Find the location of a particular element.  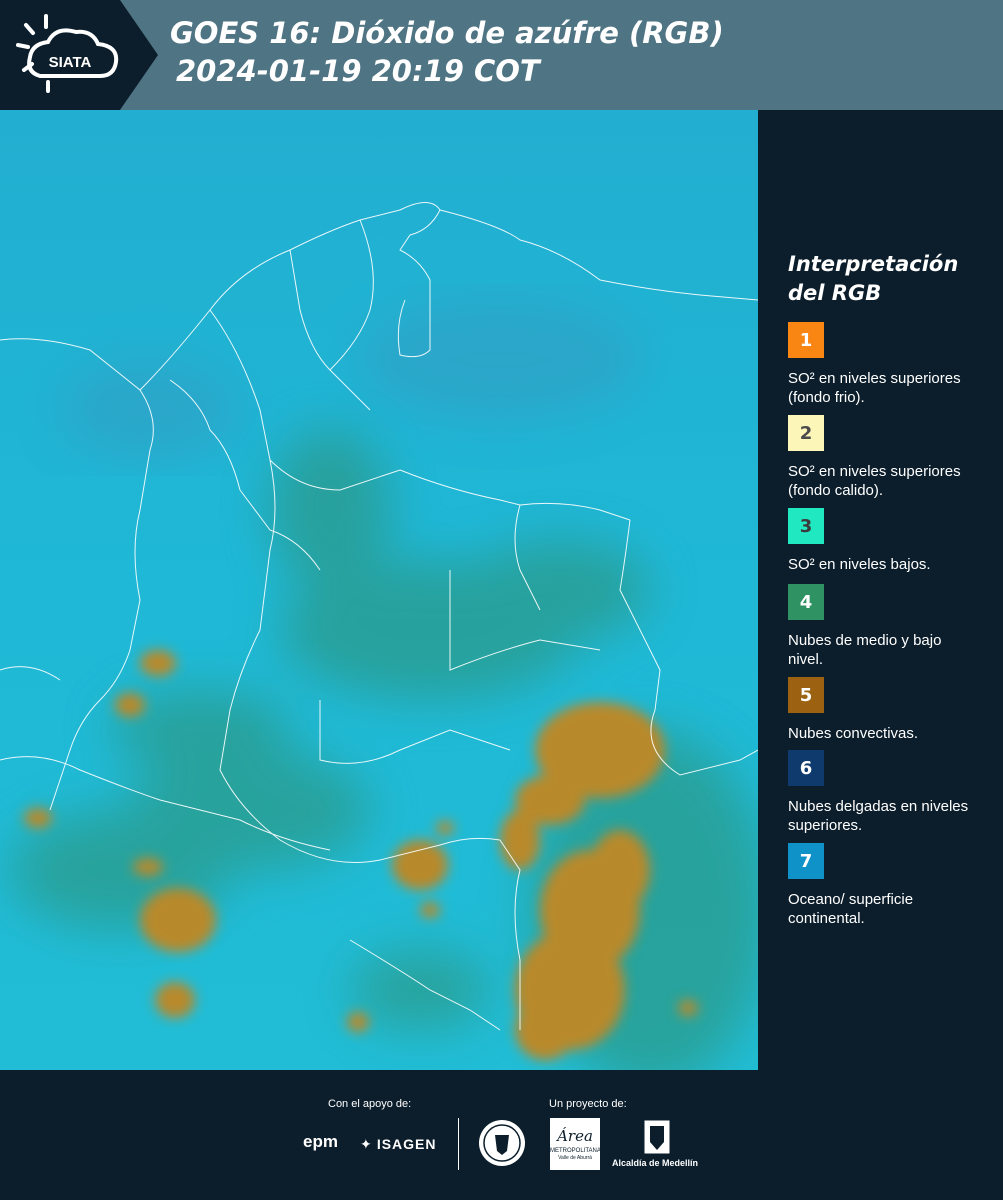

area-logo-subtext: METROPOLITANA is located at coordinates (575, 1151).